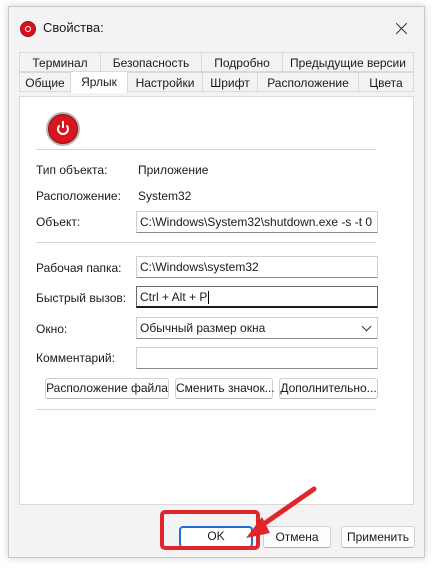  What do you see at coordinates (378, 537) in the screenshot?
I see `apply-button: Применить` at bounding box center [378, 537].